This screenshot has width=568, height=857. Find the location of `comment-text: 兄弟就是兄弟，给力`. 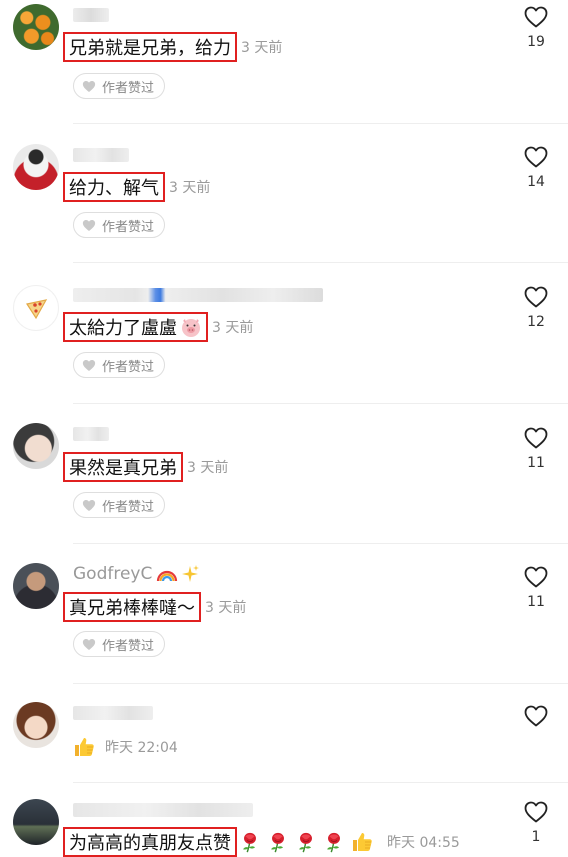

comment-text: 兄弟就是兄弟，给力 is located at coordinates (150, 48).